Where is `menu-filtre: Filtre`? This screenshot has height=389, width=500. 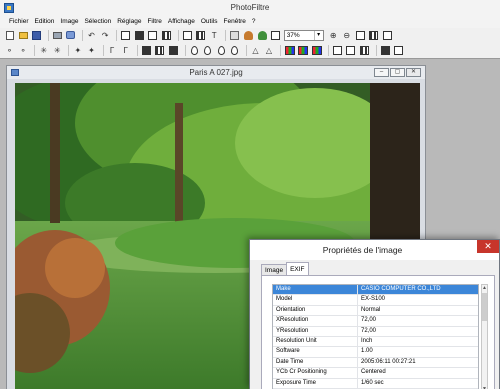 menu-filtre: Filtre is located at coordinates (154, 22).